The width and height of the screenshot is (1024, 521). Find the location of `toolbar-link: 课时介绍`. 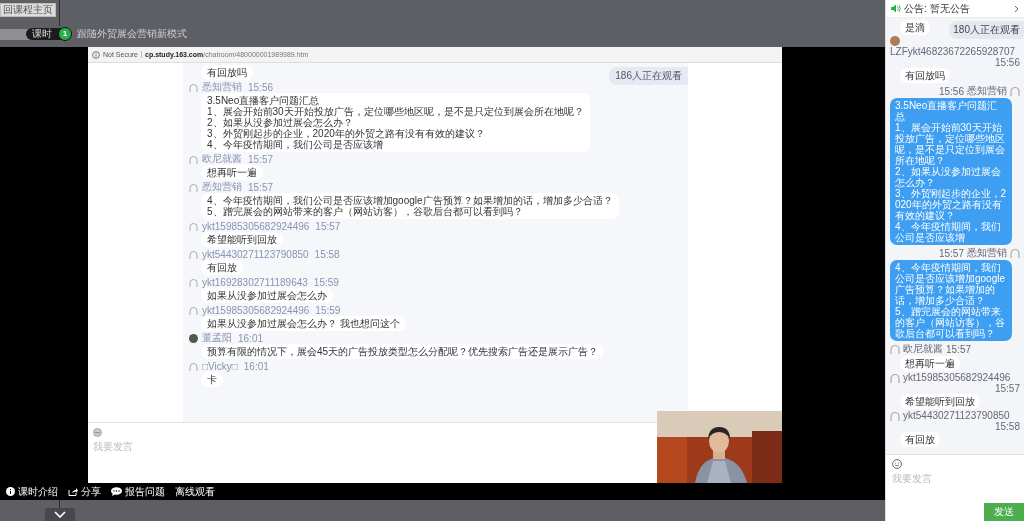

toolbar-link: 课时介绍 is located at coordinates (32, 491).